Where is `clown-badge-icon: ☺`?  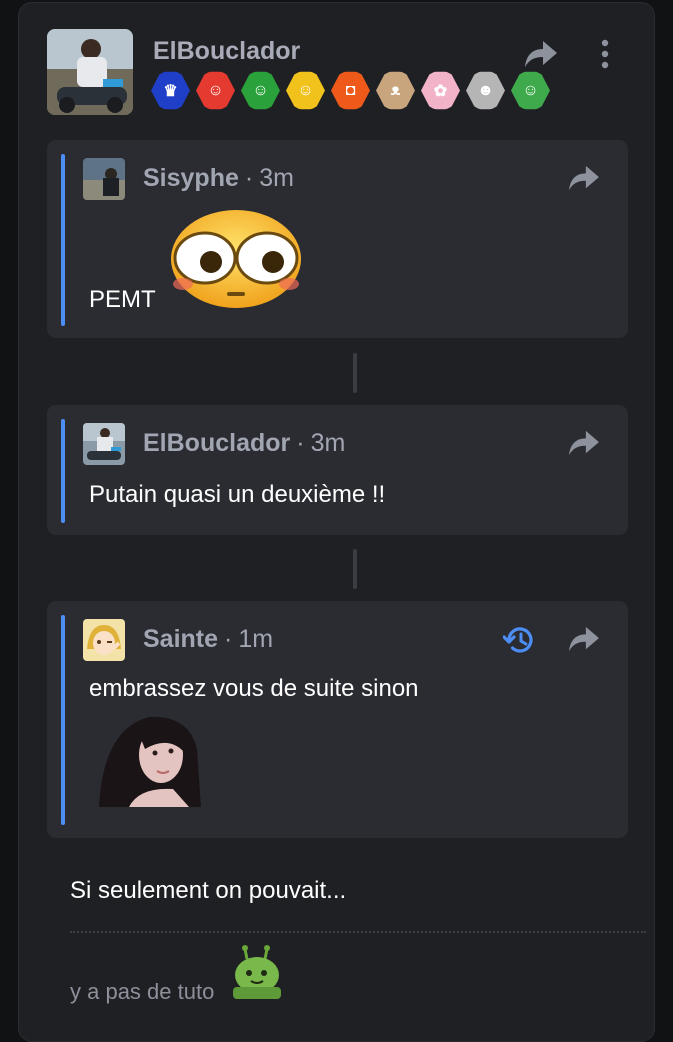 clown-badge-icon: ☺ is located at coordinates (215, 90).